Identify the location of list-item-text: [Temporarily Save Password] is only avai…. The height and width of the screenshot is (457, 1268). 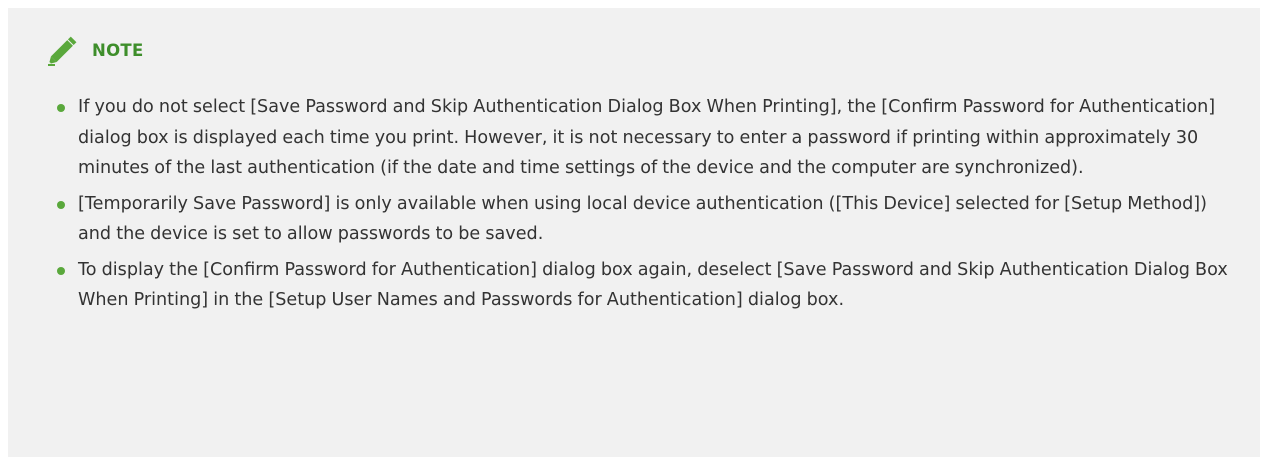
(643, 219).